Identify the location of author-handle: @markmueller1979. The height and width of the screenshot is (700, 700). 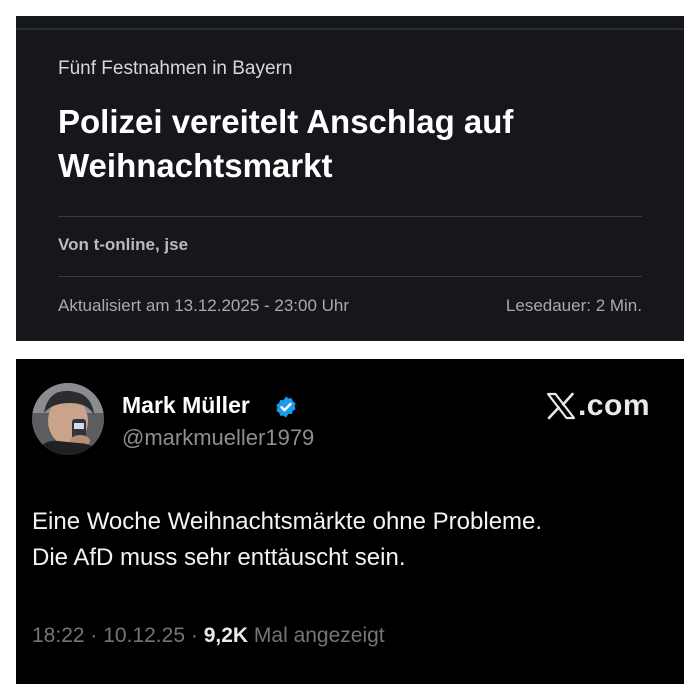
(218, 438).